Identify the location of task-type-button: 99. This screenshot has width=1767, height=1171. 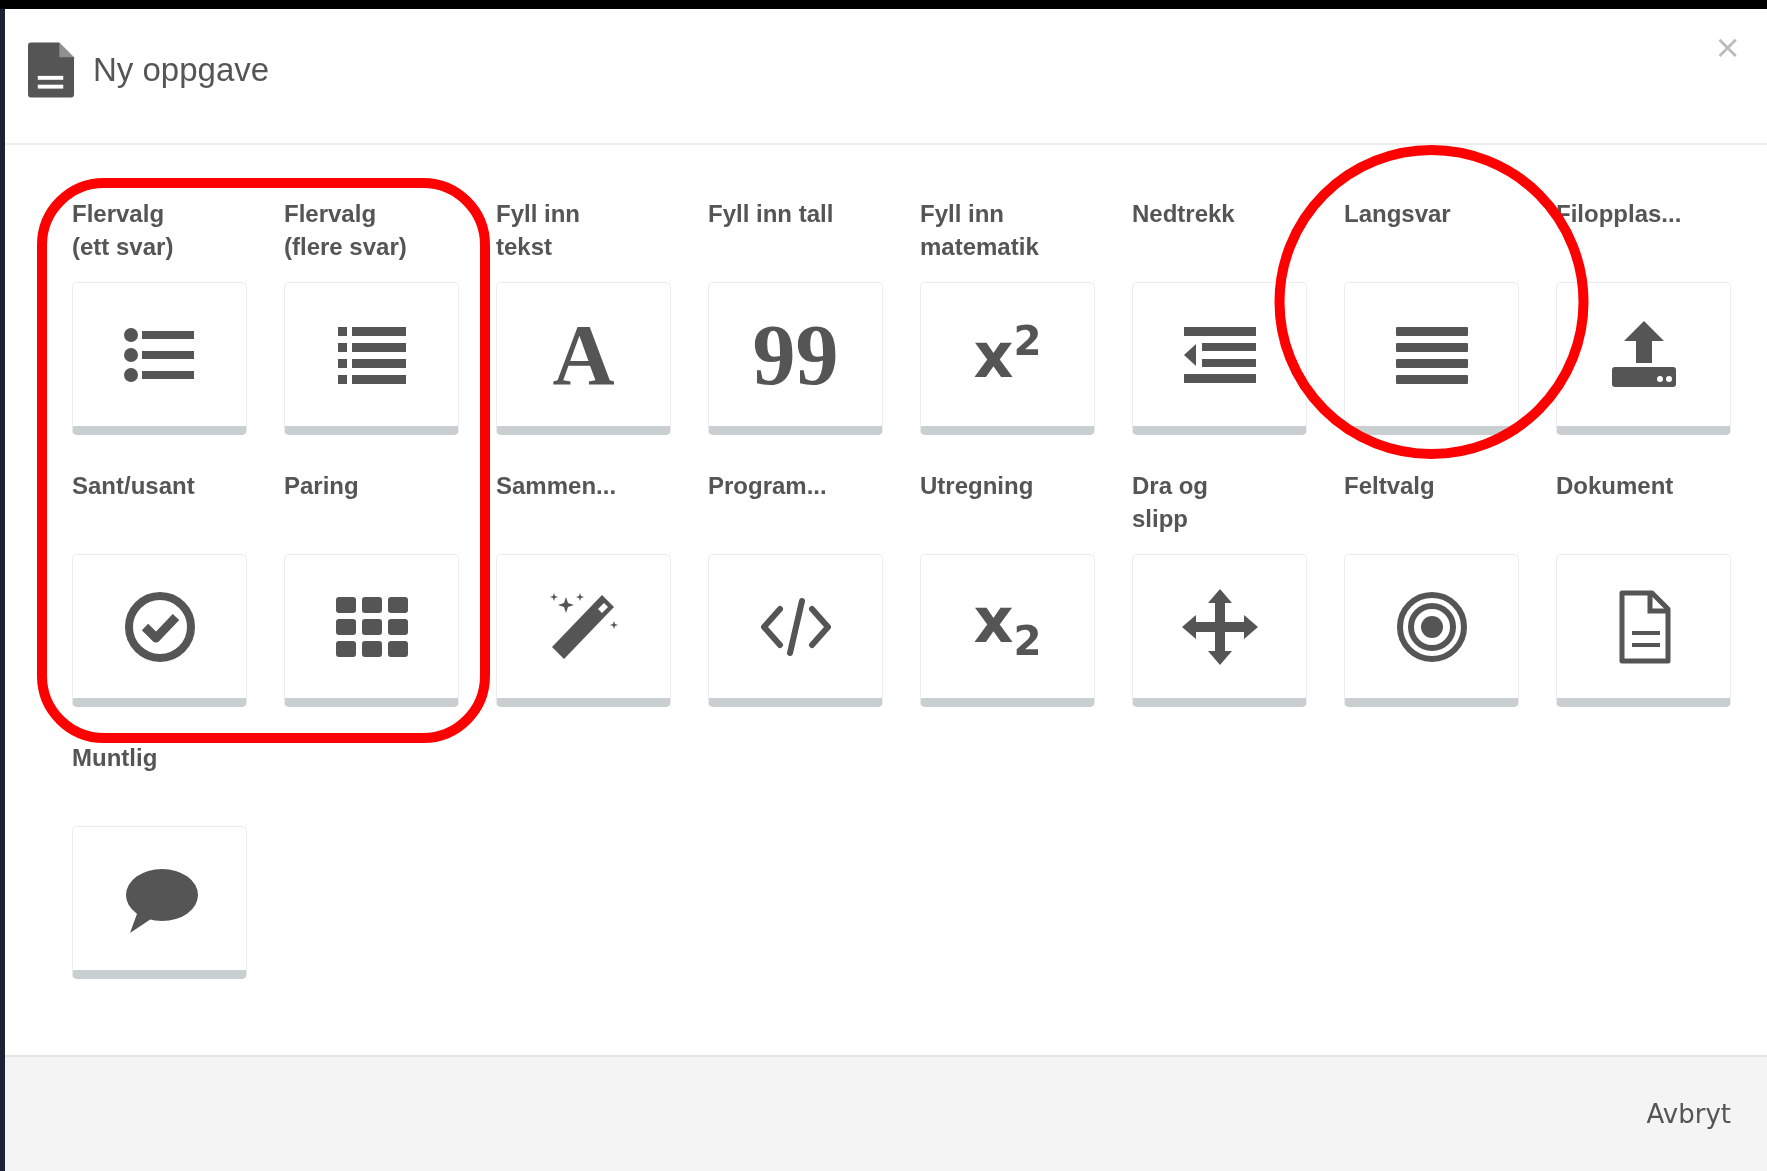
(795, 358).